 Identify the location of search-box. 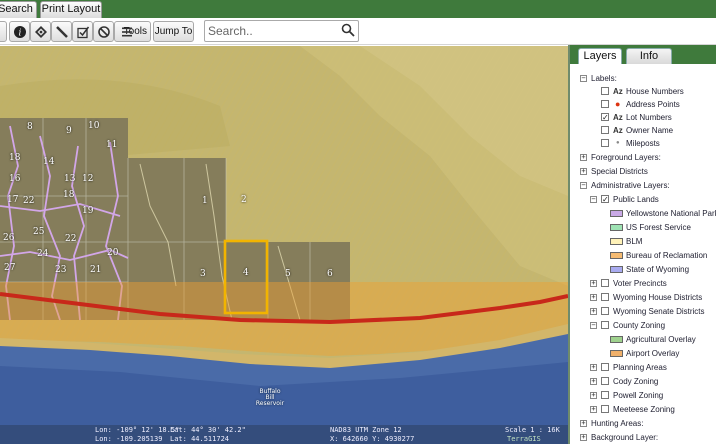
(281, 31).